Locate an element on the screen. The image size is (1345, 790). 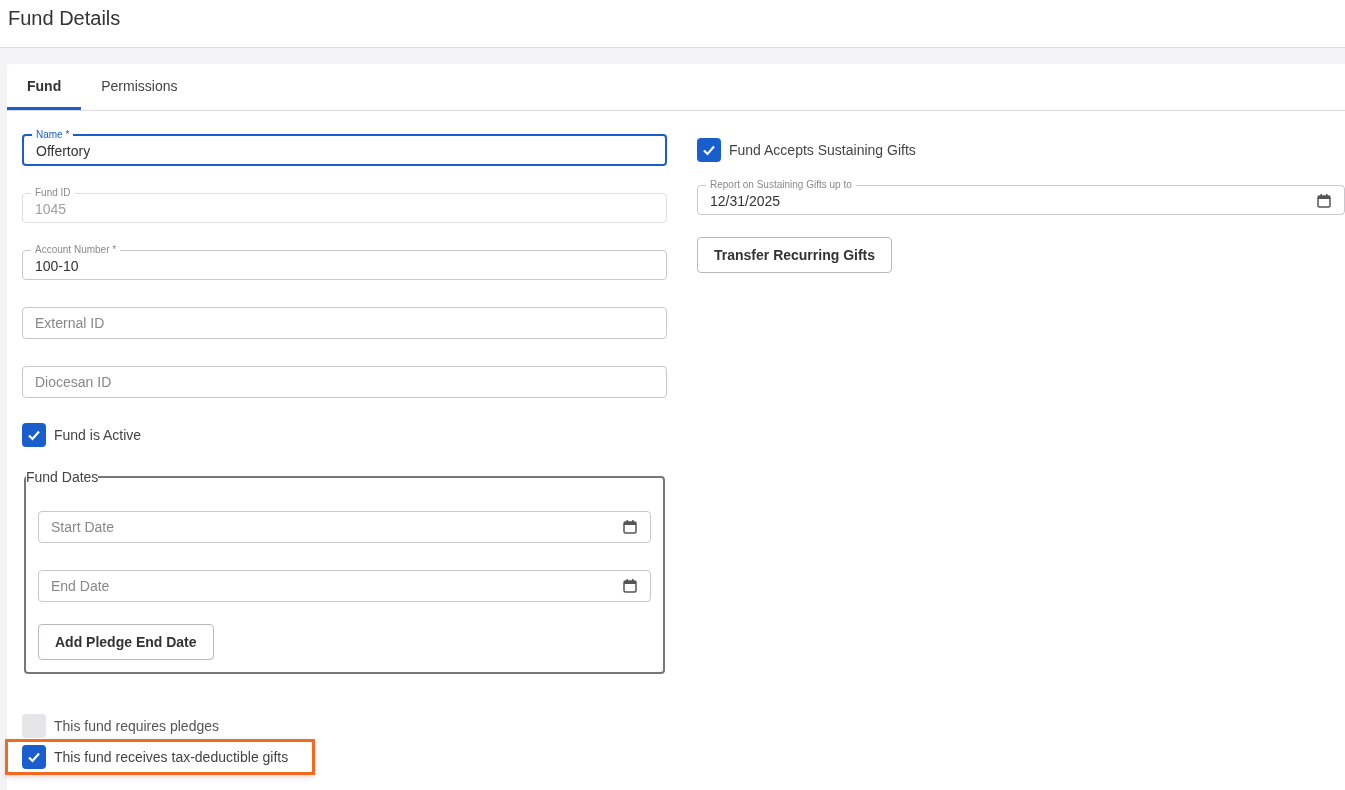
action-button: Transfer Recurring Gifts is located at coordinates (795, 255).